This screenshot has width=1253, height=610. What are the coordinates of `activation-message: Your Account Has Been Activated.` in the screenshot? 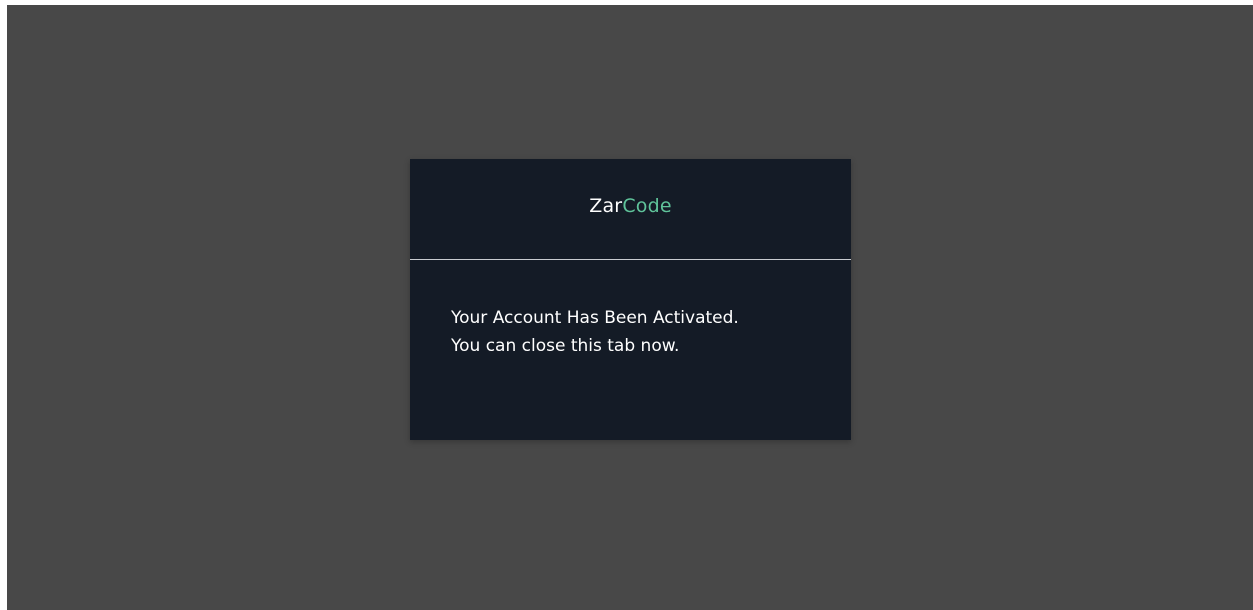 It's located at (595, 318).